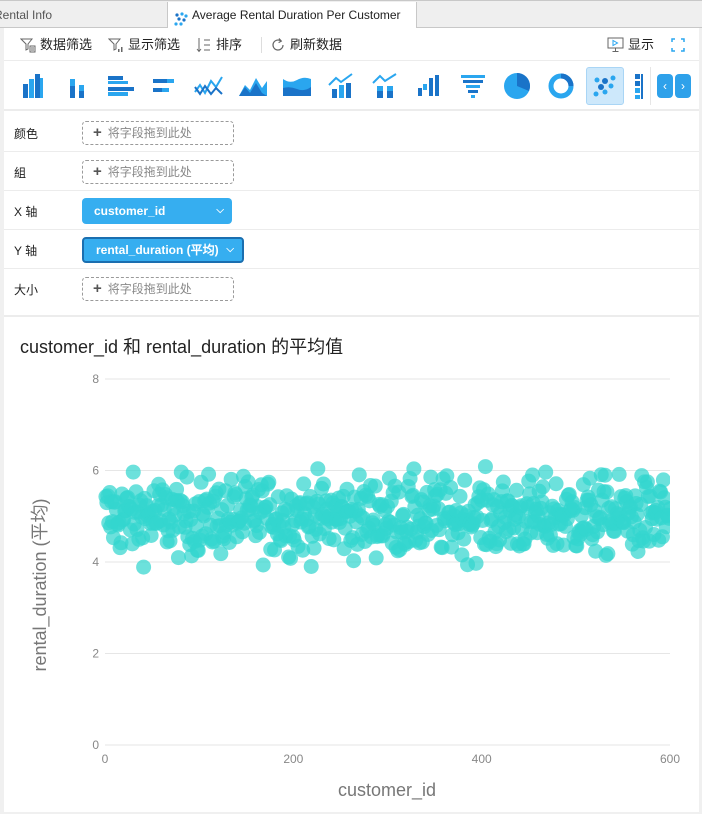  I want to click on display-filter-button: 显示筛选, so click(144, 45).